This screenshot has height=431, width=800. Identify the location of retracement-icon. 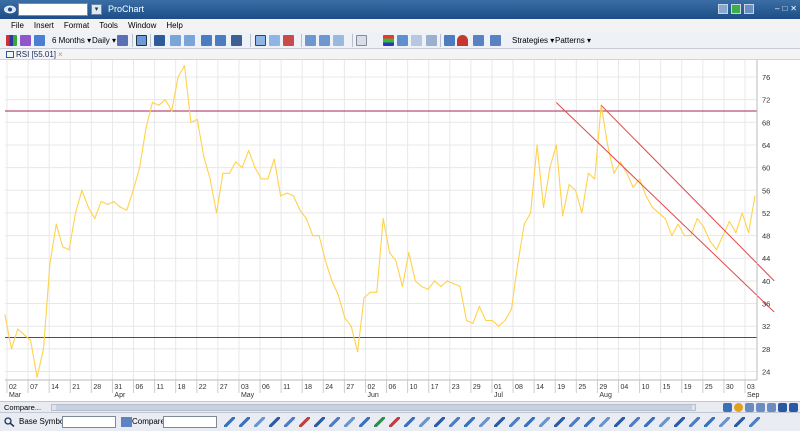
(544, 422).